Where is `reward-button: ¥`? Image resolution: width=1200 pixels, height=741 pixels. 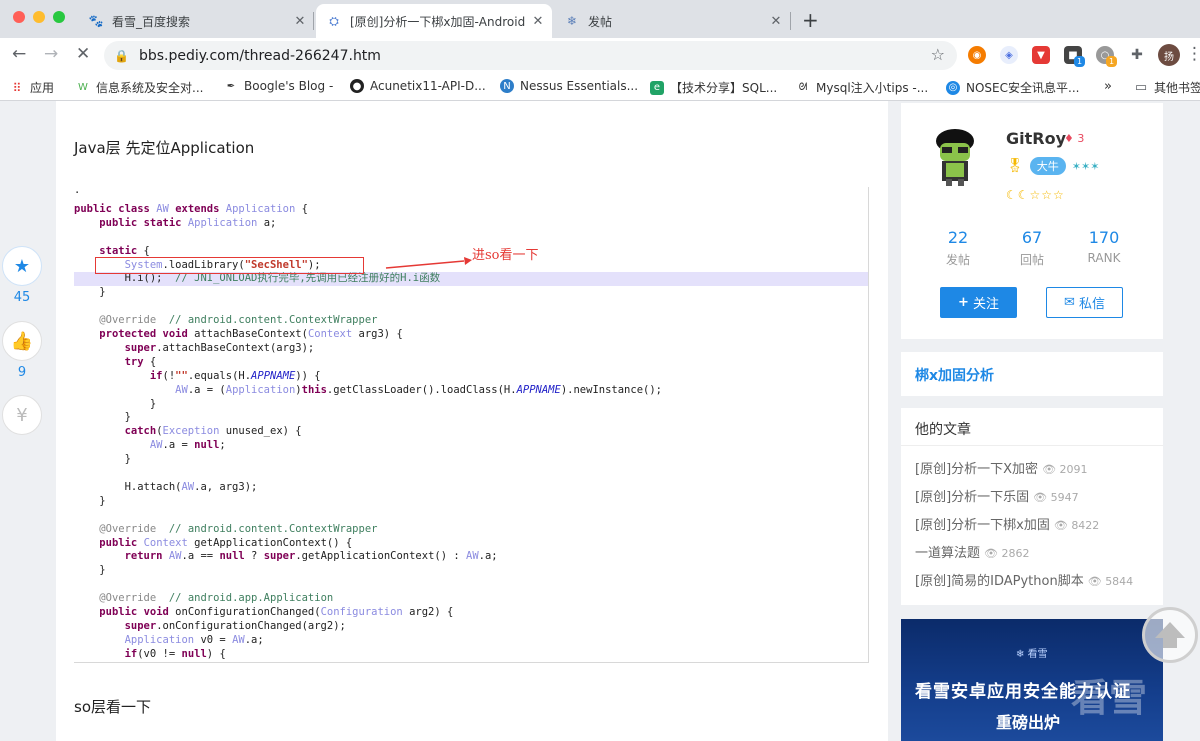
reward-button: ¥ is located at coordinates (22, 415).